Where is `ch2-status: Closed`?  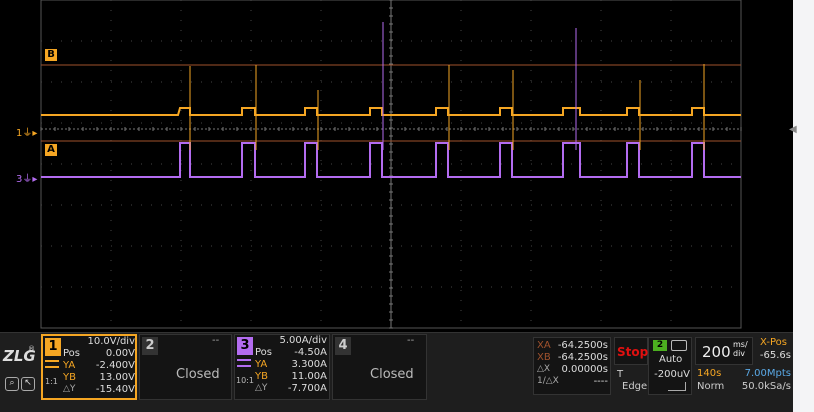 ch2-status: Closed is located at coordinates (198, 374).